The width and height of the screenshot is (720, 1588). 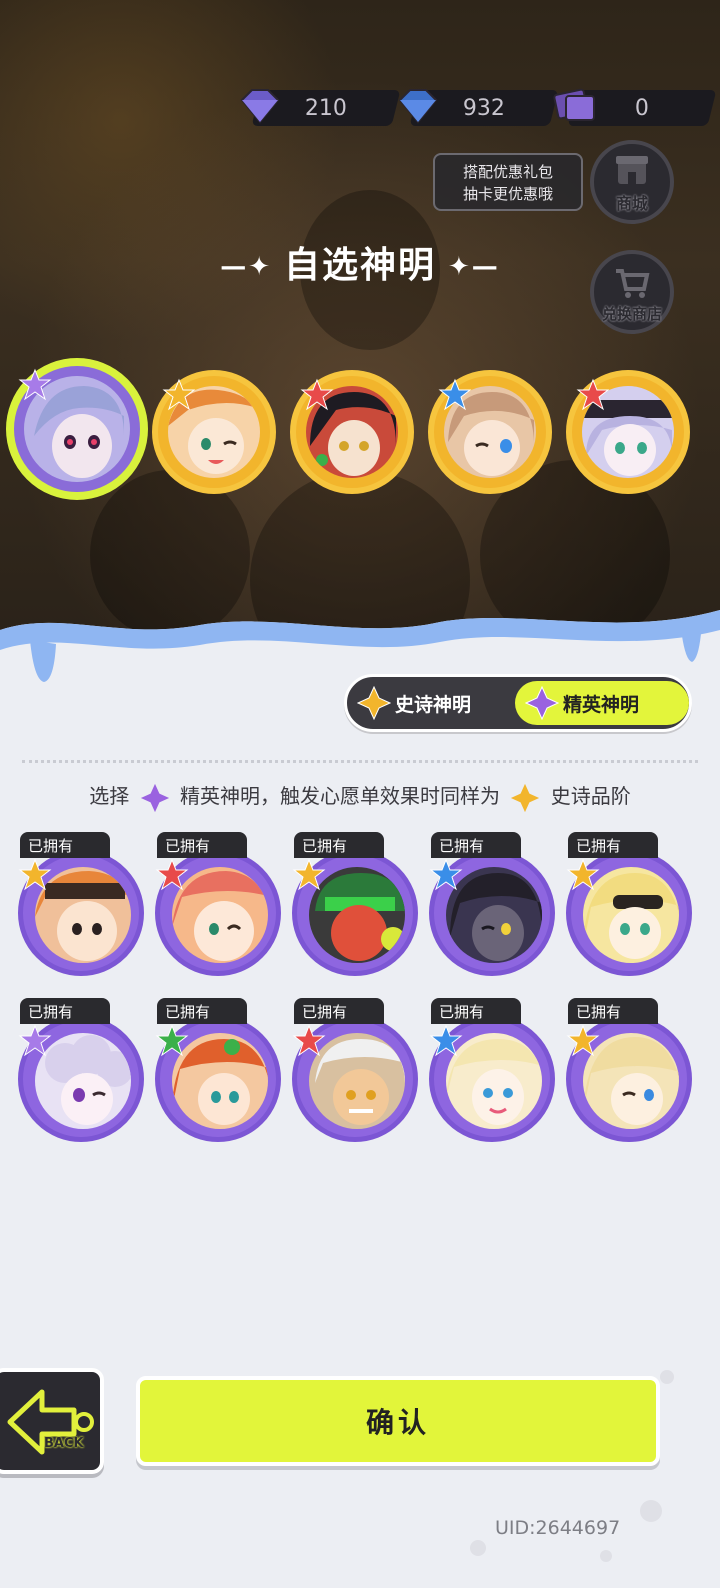 What do you see at coordinates (474, 267) in the screenshot?
I see `title-decoration-right: ✦—` at bounding box center [474, 267].